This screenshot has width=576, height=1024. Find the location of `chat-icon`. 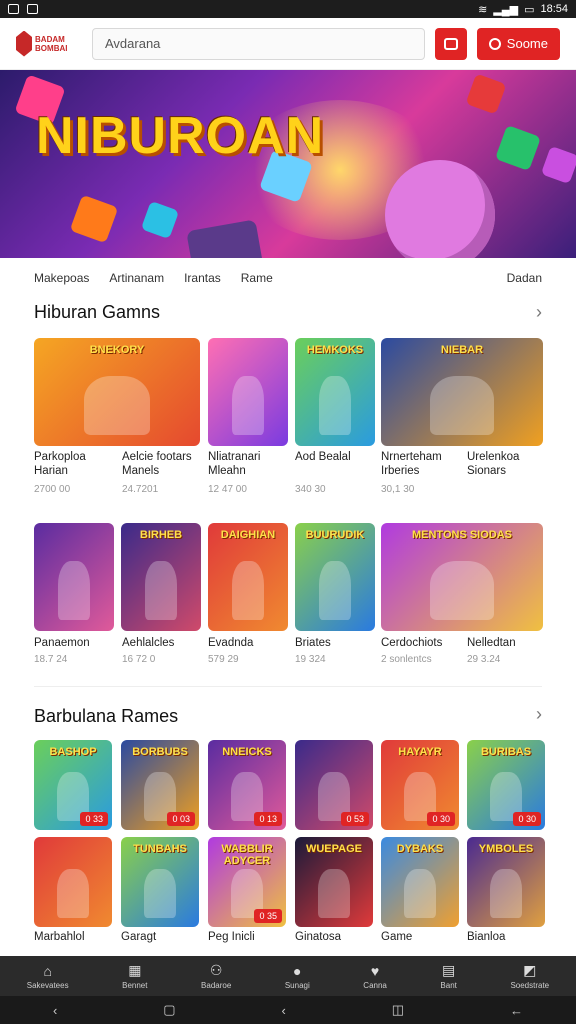

chat-icon is located at coordinates (450, 43).